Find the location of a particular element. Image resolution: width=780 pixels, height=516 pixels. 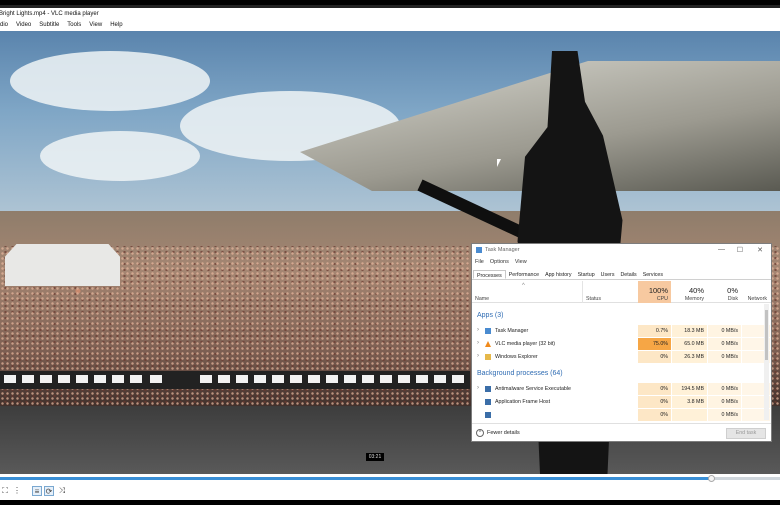

table-row: 0% 0 MB/s 0 is located at coordinates (621, 415).